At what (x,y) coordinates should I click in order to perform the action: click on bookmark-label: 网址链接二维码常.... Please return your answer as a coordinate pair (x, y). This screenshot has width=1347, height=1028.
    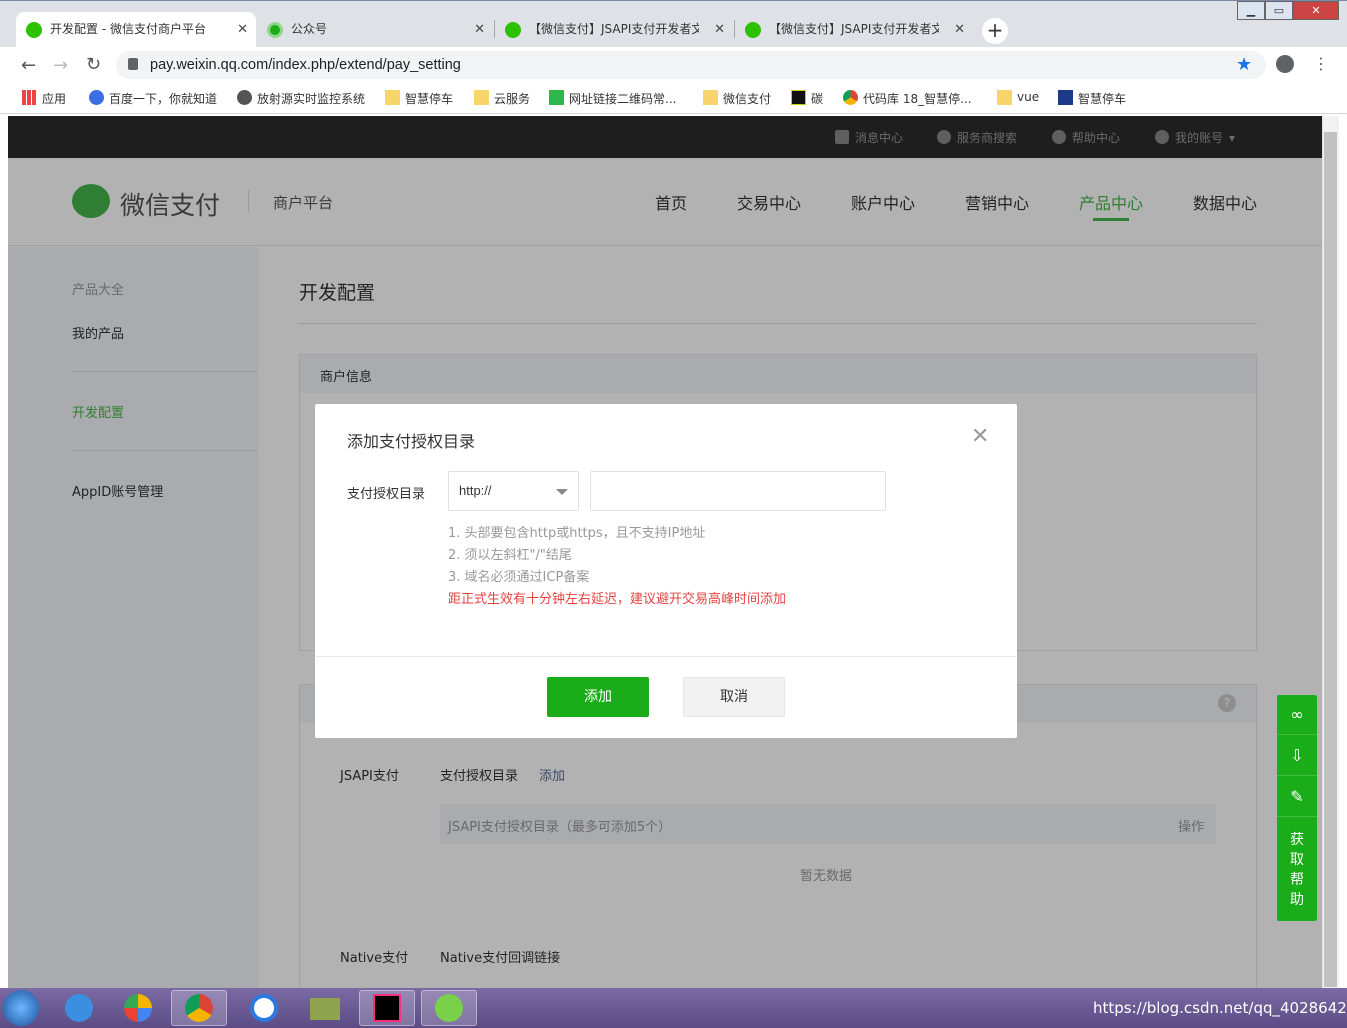
    Looking at the image, I should click on (623, 99).